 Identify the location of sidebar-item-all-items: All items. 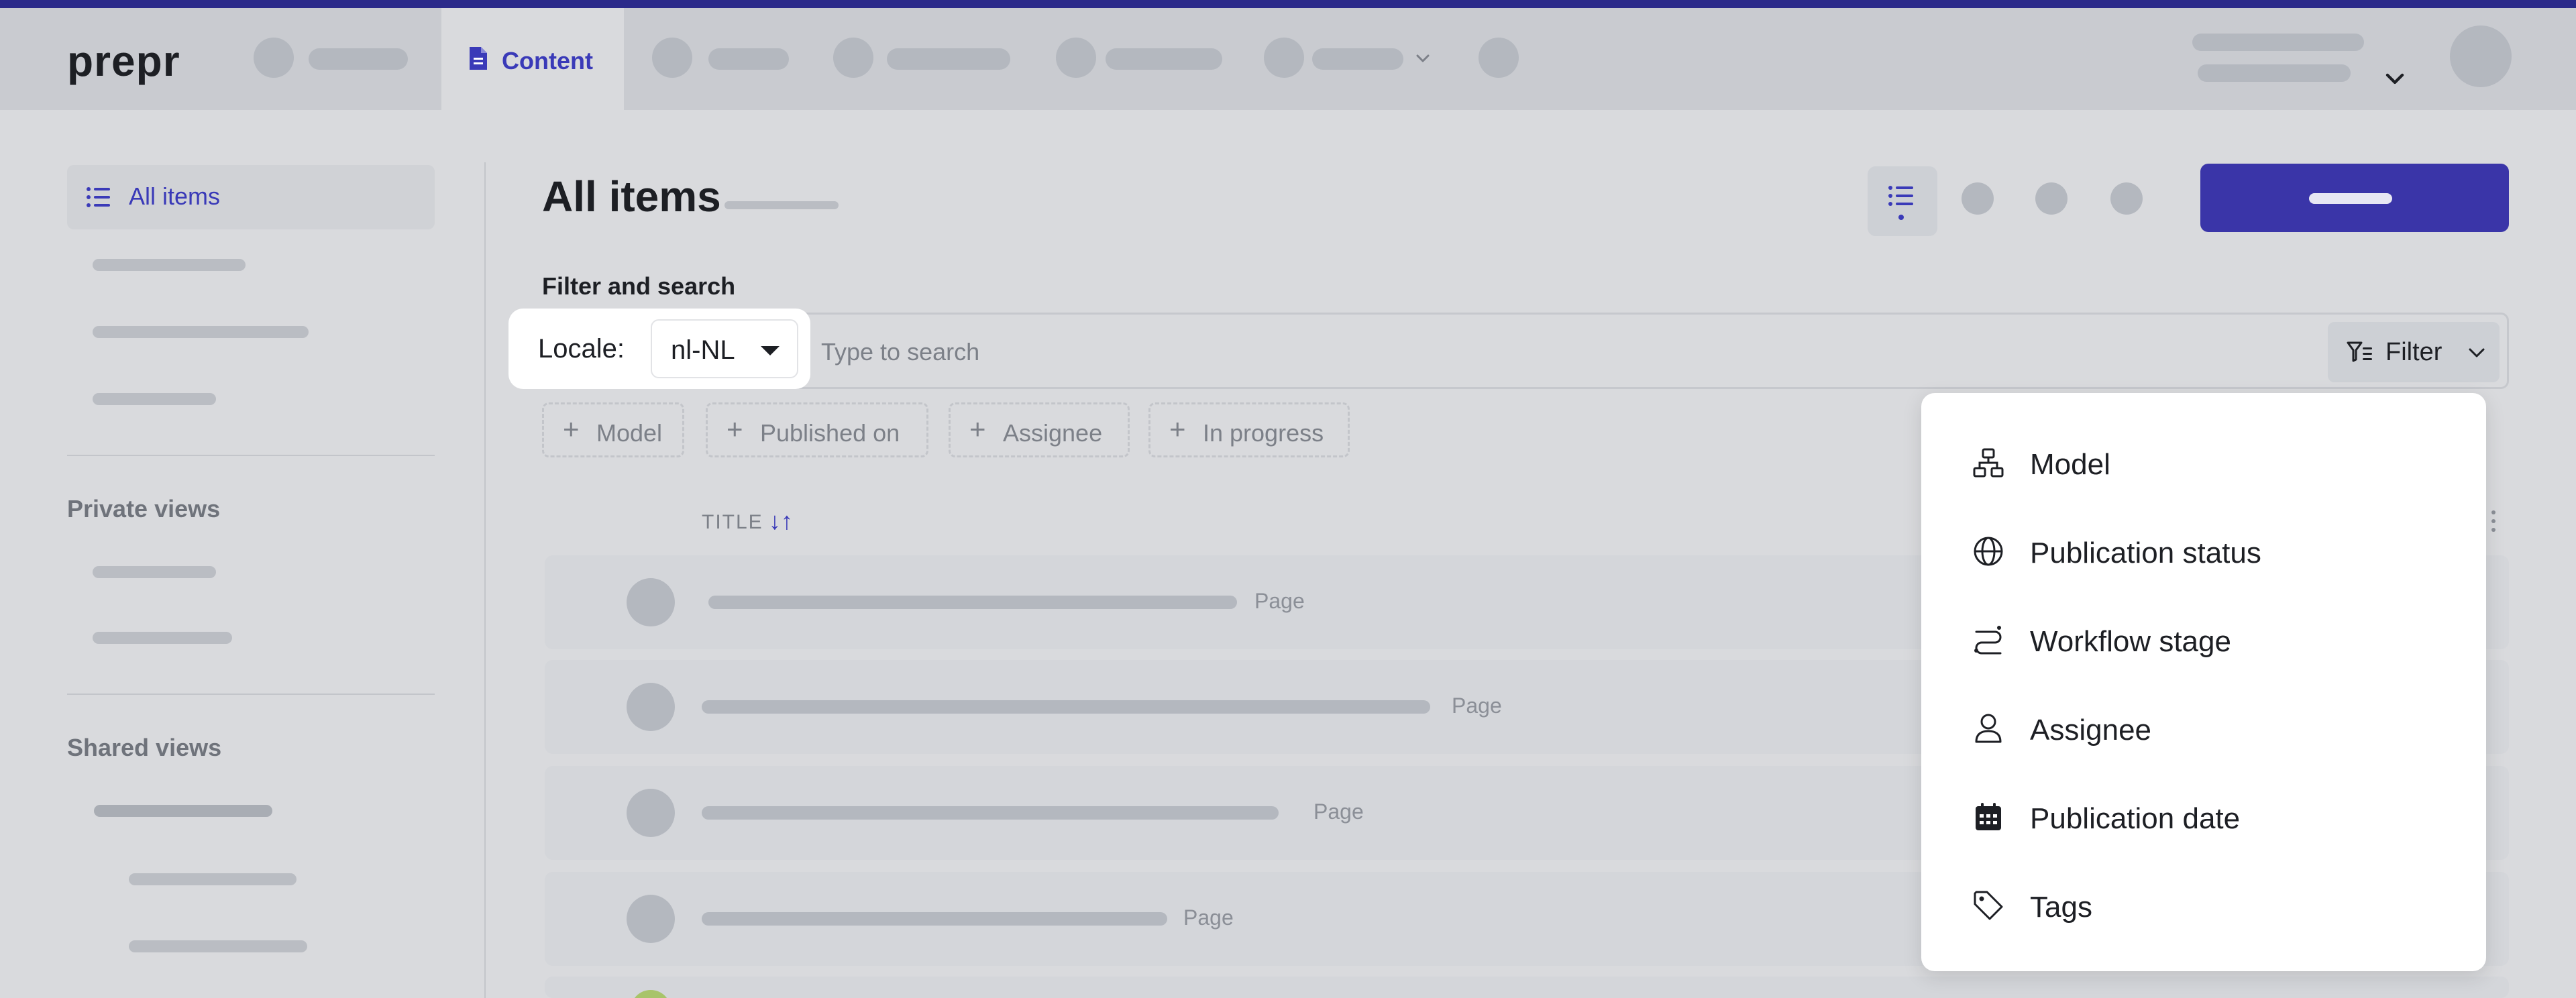
(251, 197).